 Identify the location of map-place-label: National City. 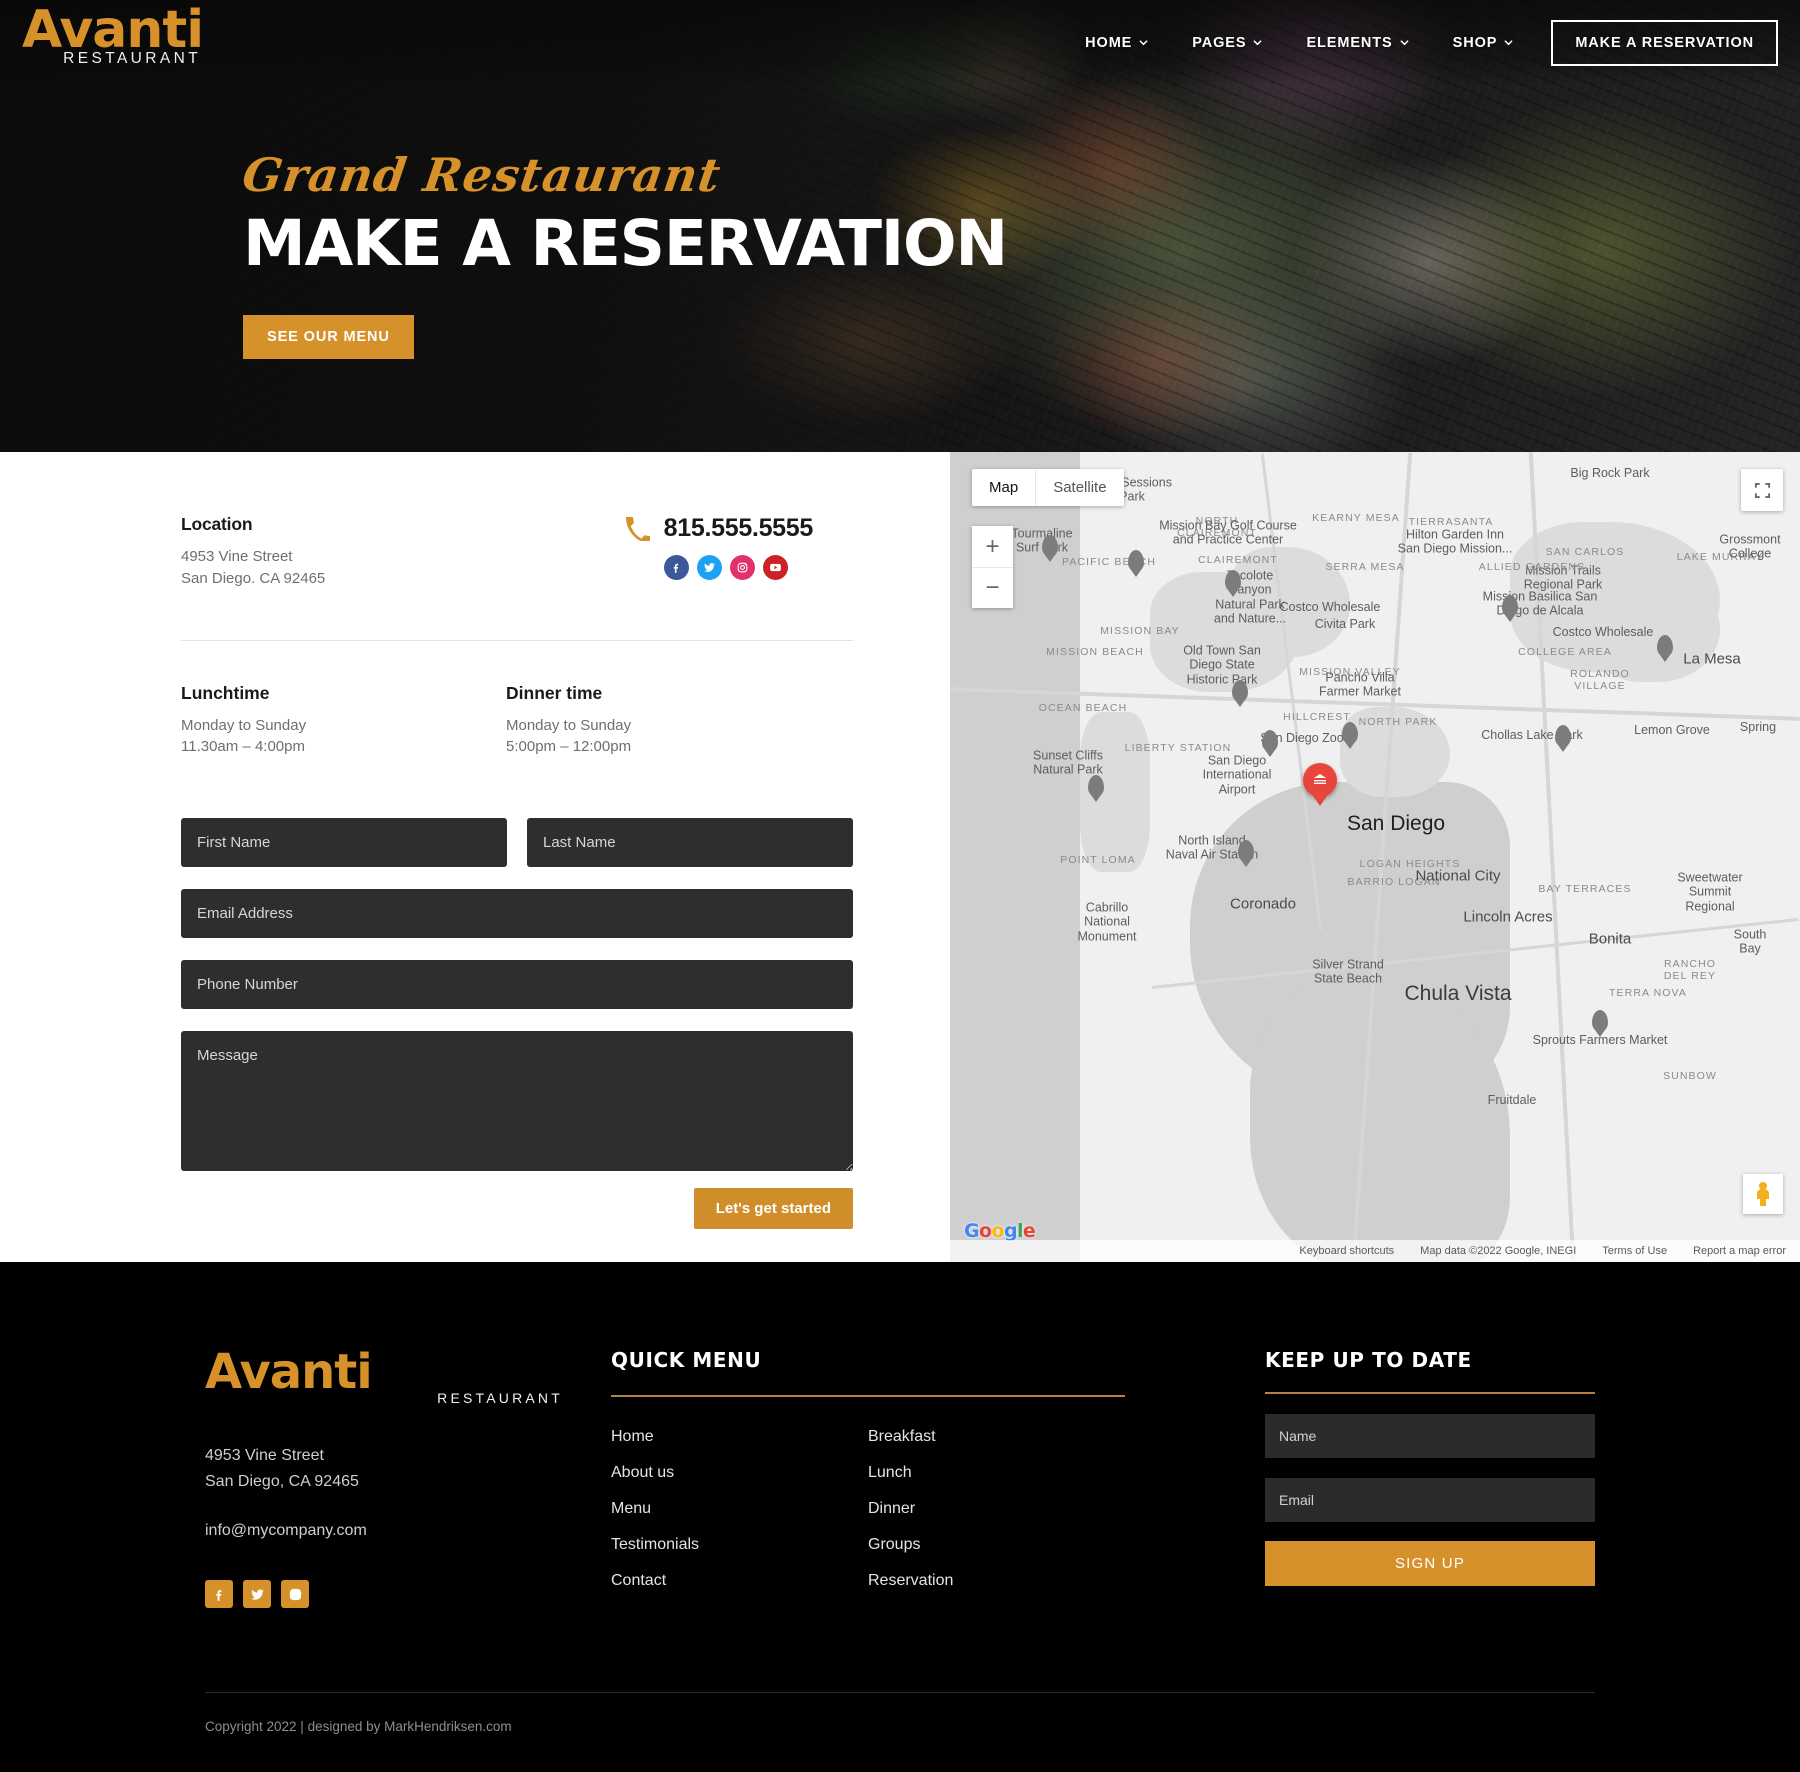
(1458, 876).